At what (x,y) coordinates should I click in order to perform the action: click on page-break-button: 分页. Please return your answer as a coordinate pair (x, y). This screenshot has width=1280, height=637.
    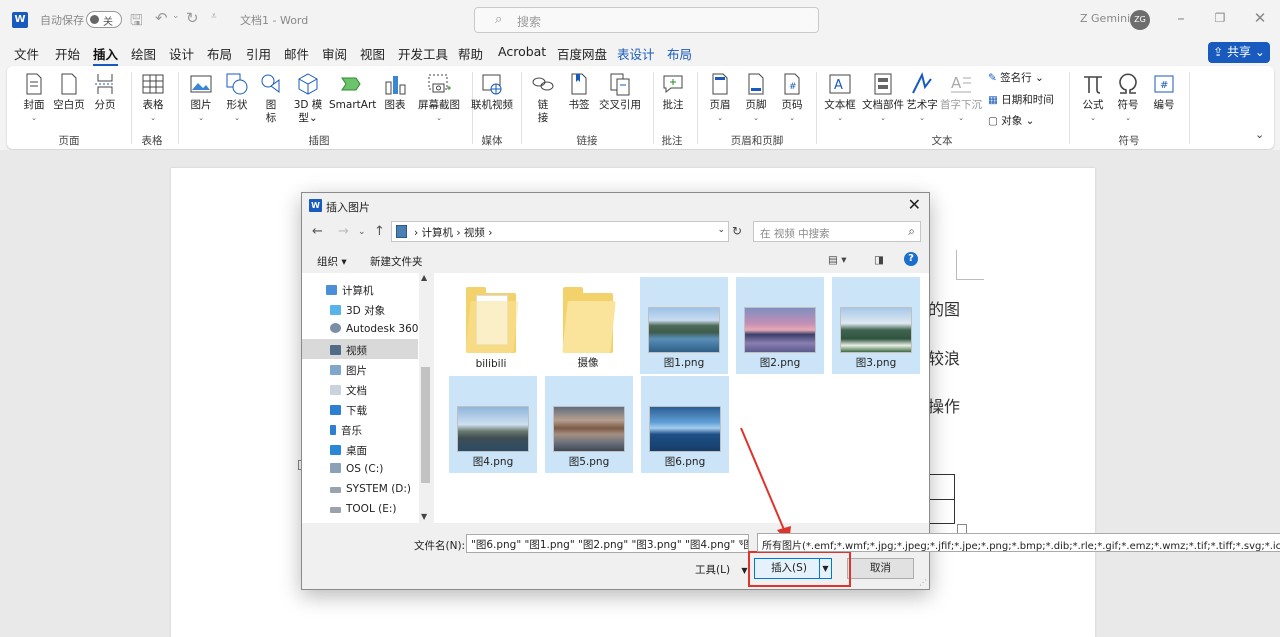
    Looking at the image, I should click on (105, 92).